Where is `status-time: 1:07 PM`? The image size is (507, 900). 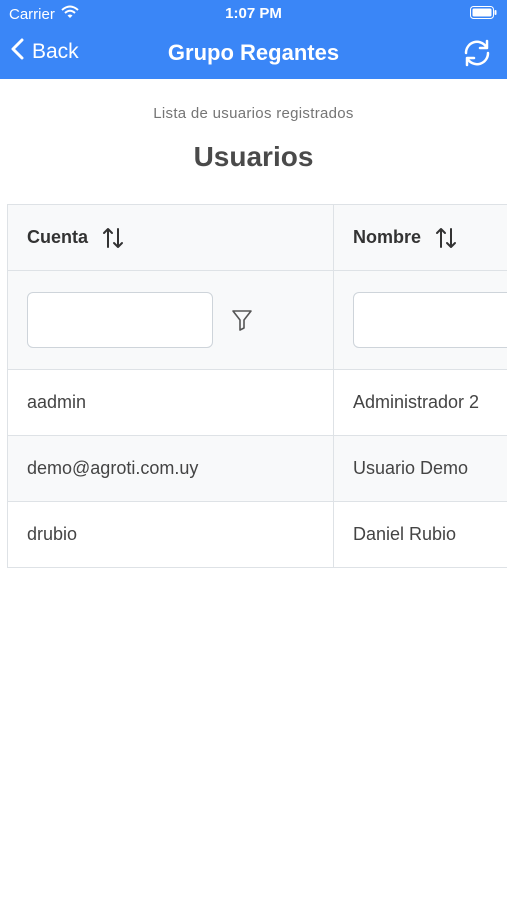
status-time: 1:07 PM is located at coordinates (253, 13).